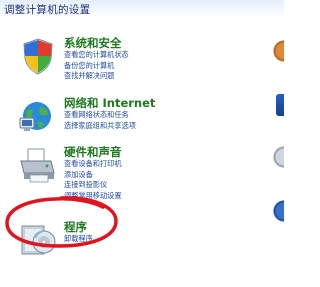  What do you see at coordinates (280, 105) in the screenshot?
I see `appearance-icon` at bounding box center [280, 105].